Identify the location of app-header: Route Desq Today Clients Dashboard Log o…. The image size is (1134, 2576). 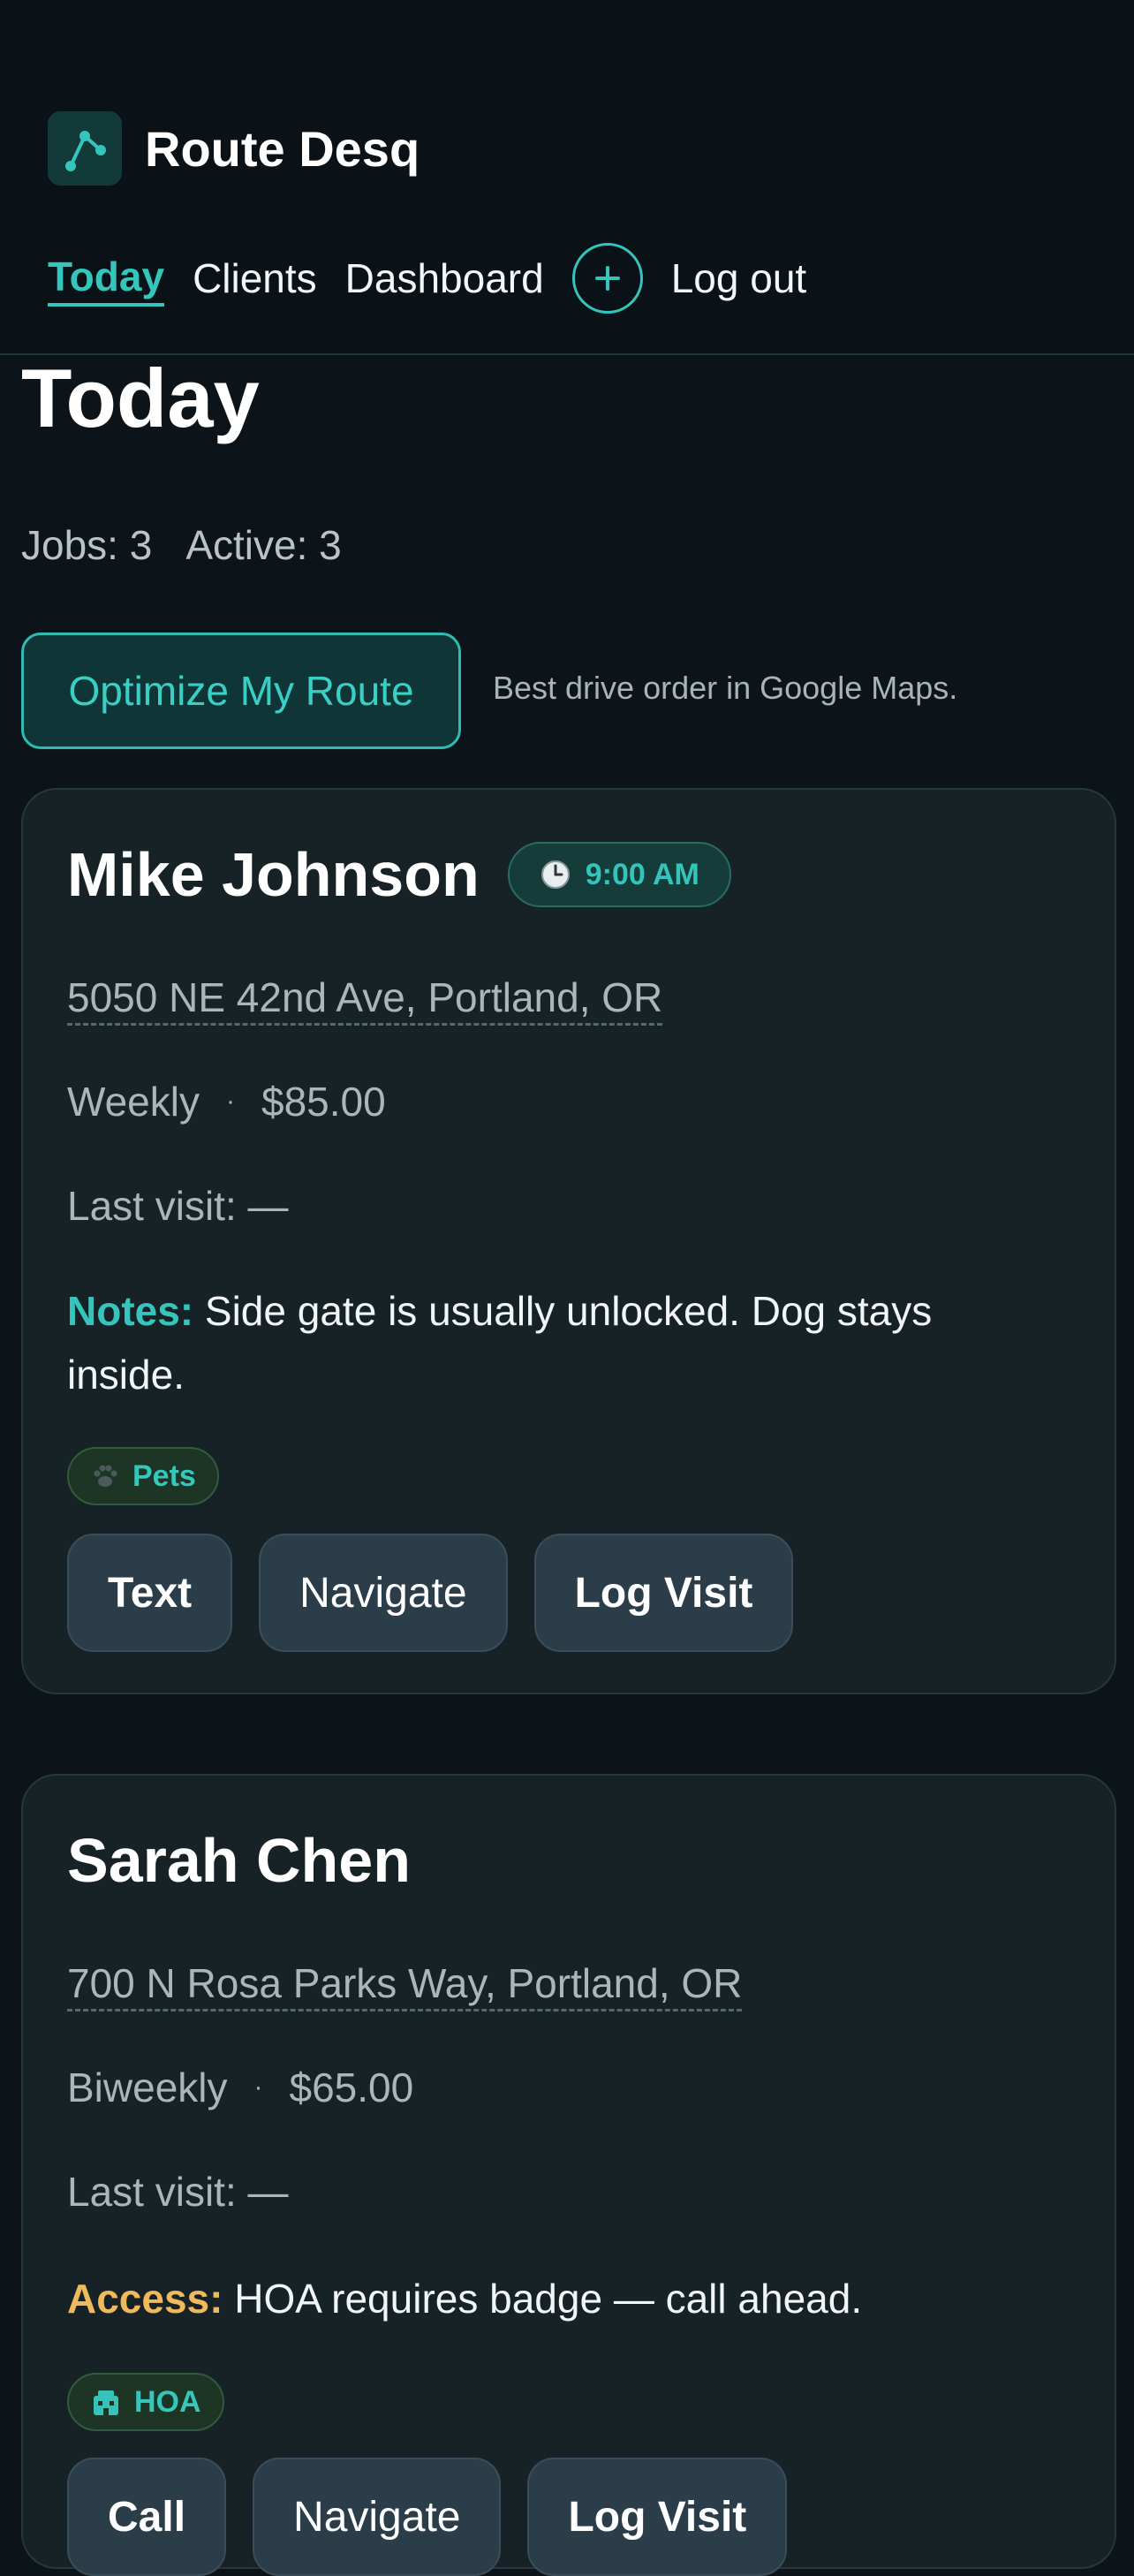
(567, 178).